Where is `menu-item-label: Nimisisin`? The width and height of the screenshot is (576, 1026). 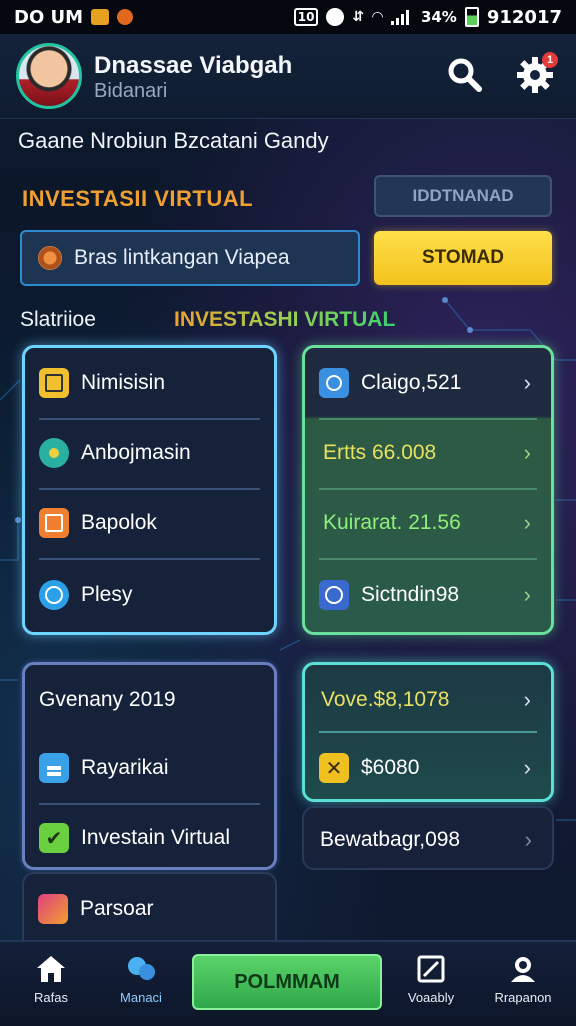 menu-item-label: Nimisisin is located at coordinates (123, 382).